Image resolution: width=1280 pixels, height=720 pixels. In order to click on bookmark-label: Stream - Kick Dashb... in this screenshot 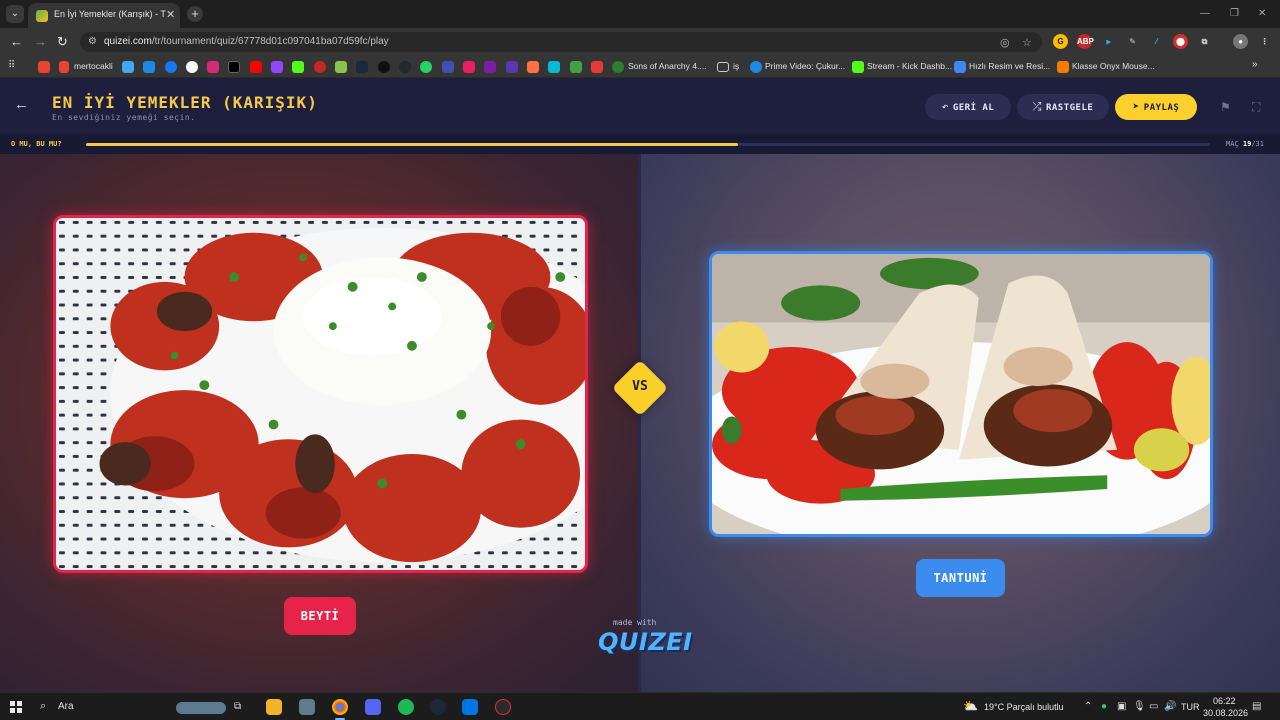, I will do `click(909, 66)`.